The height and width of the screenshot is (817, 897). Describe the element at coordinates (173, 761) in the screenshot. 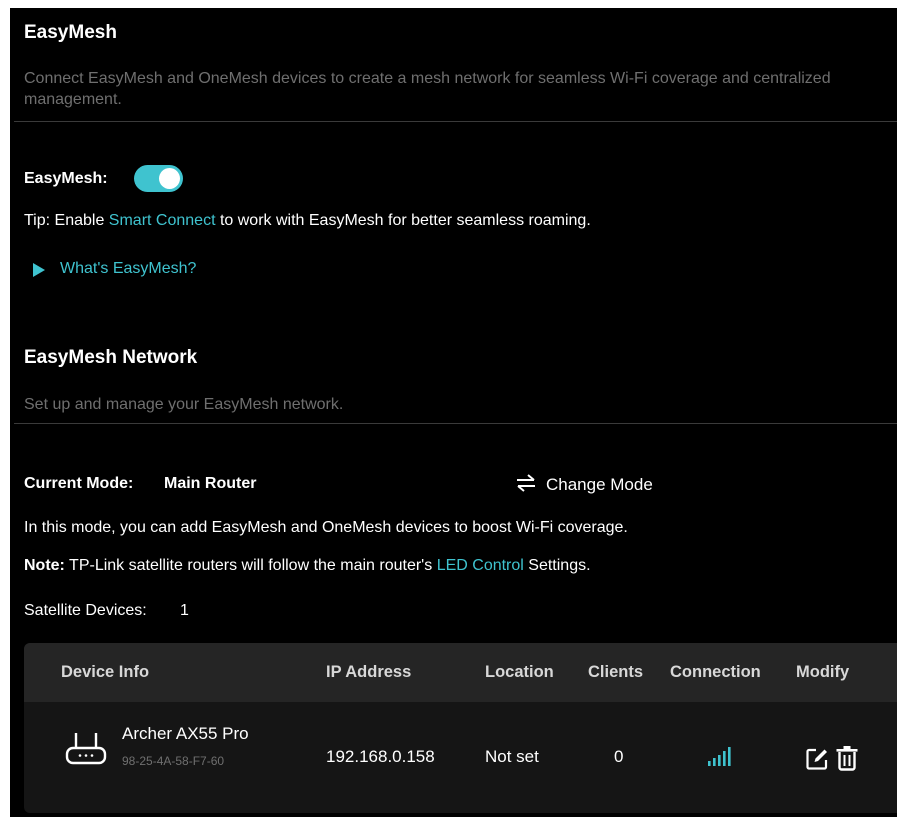

I see `device-mac: 98-25-4A-58-F7-60` at that location.